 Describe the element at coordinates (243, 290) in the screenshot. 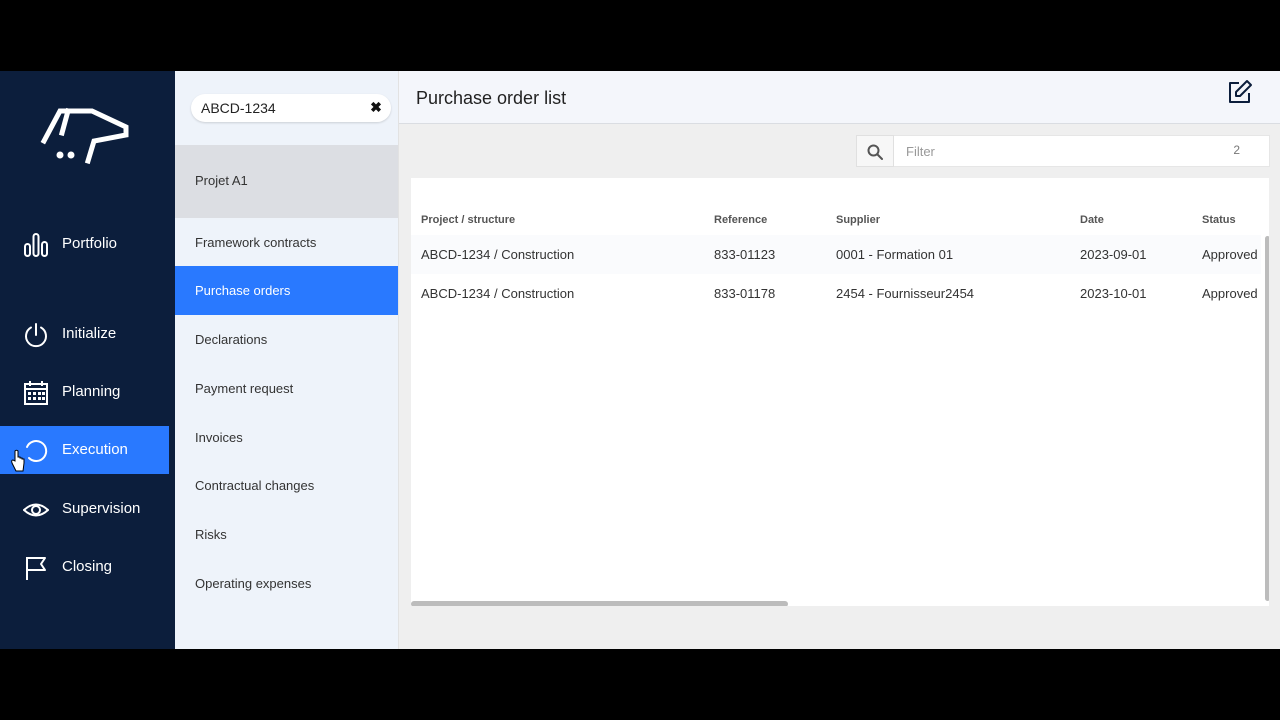

I see `submenu-item-label: Purchase orders` at that location.